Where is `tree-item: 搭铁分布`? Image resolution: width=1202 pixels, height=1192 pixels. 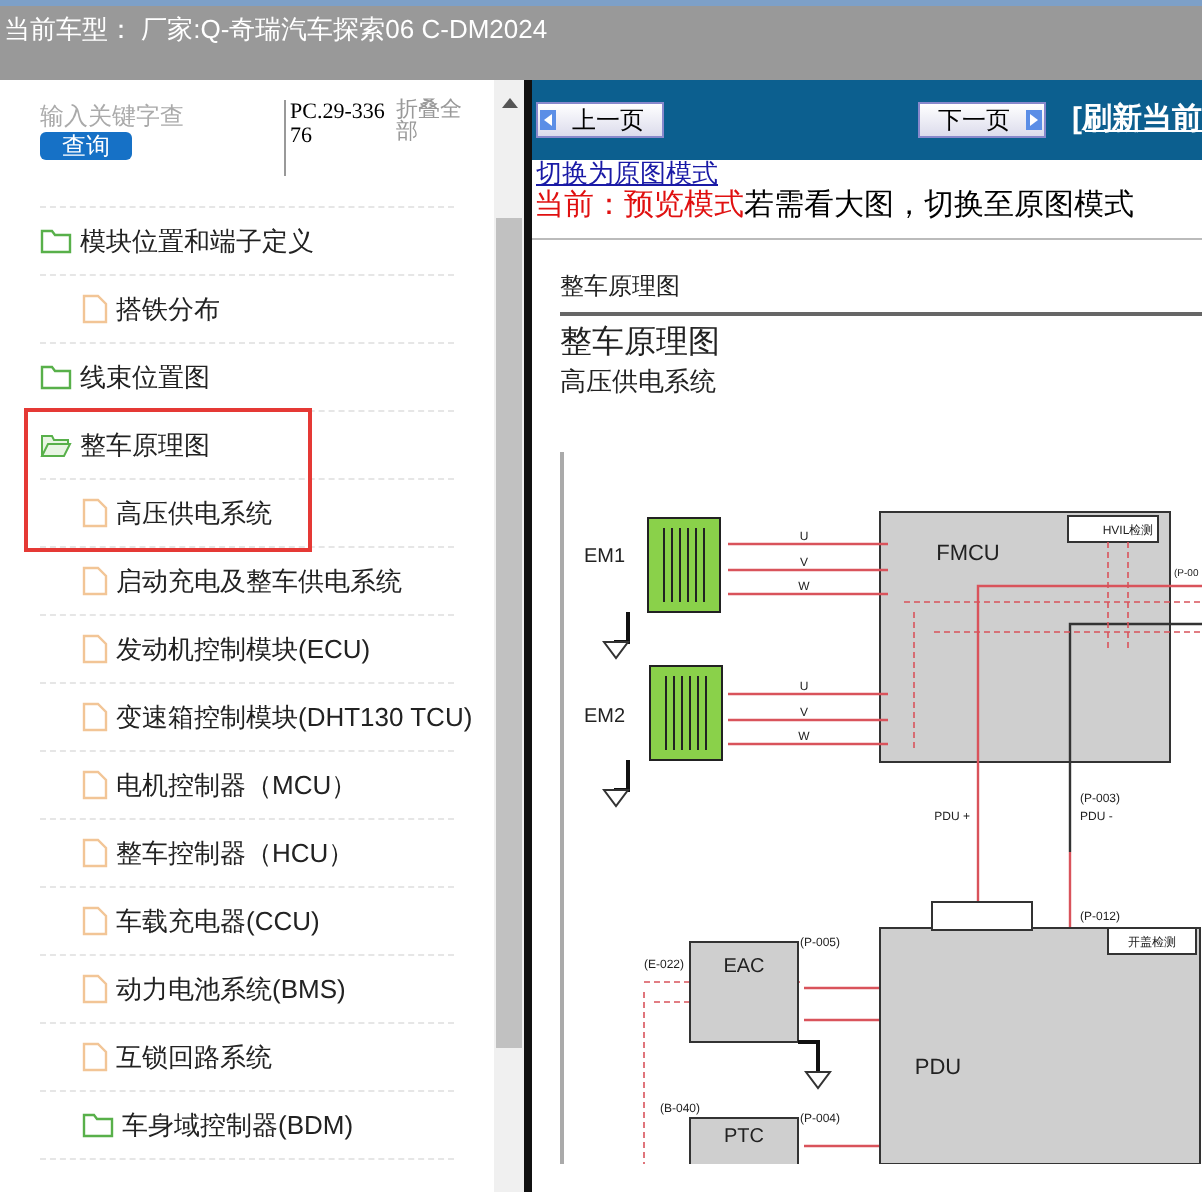 tree-item: 搭铁分布 is located at coordinates (168, 309).